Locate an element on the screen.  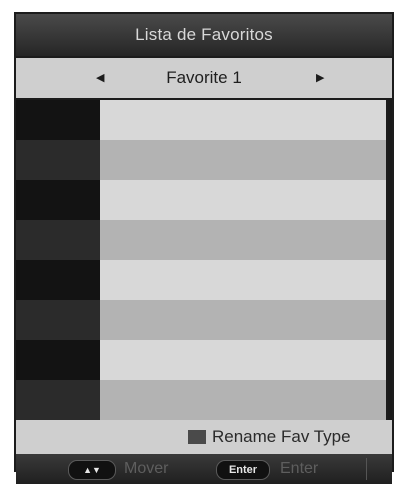
favorite-group-name: Favorite 1 is located at coordinates (204, 77).